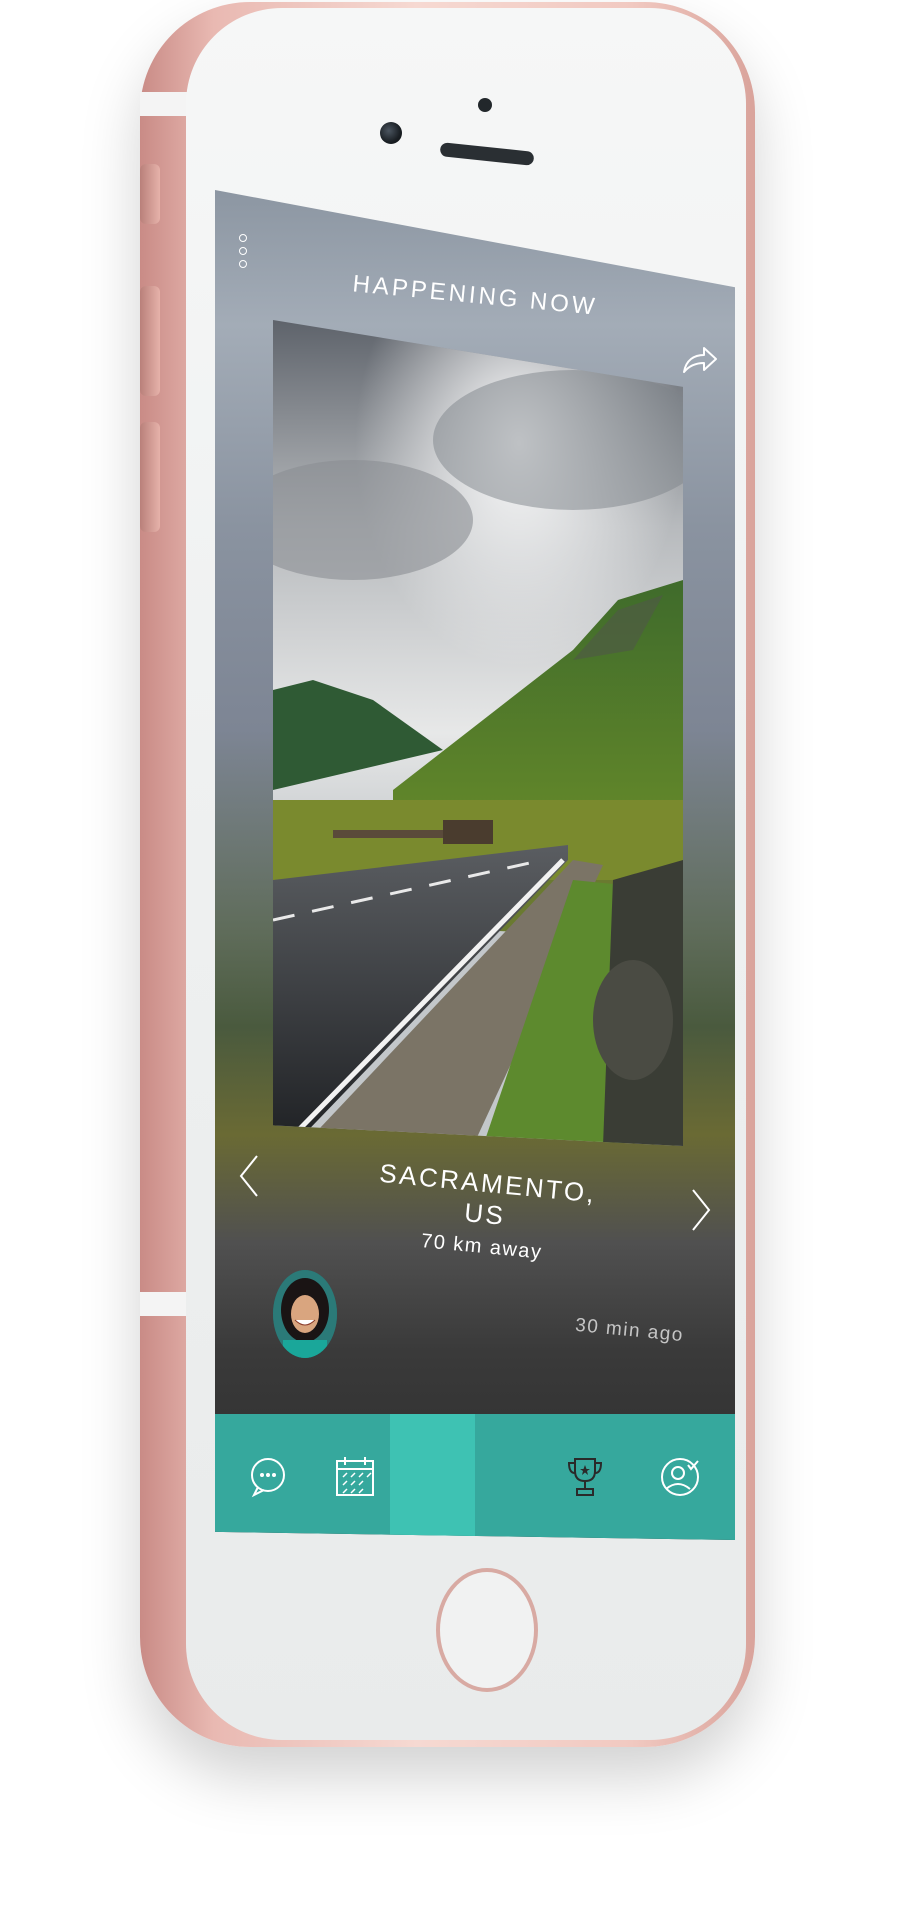  What do you see at coordinates (391, 133) in the screenshot?
I see `front-camera` at bounding box center [391, 133].